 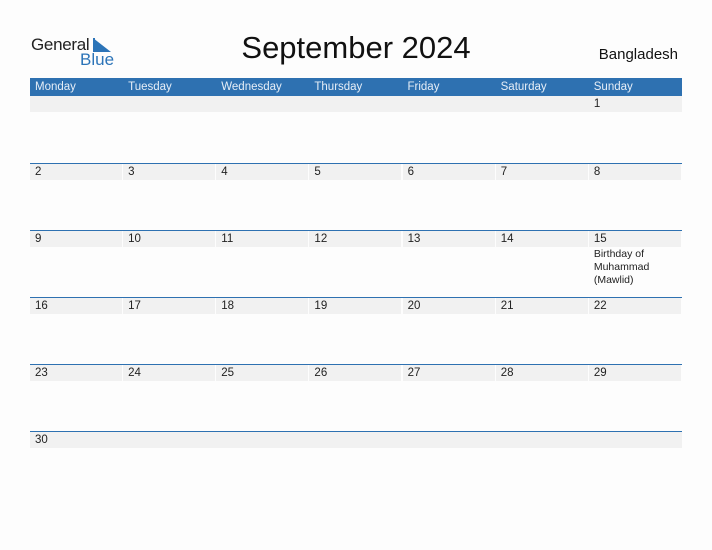 What do you see at coordinates (169, 196) in the screenshot?
I see `day-cell: 3` at bounding box center [169, 196].